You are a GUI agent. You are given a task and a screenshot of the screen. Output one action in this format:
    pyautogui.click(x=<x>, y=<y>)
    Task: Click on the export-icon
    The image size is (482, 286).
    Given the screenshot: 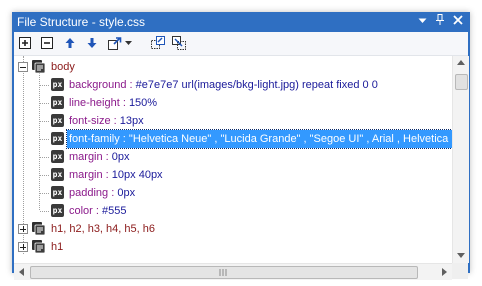 What is the action you would take?
    pyautogui.click(x=115, y=43)
    